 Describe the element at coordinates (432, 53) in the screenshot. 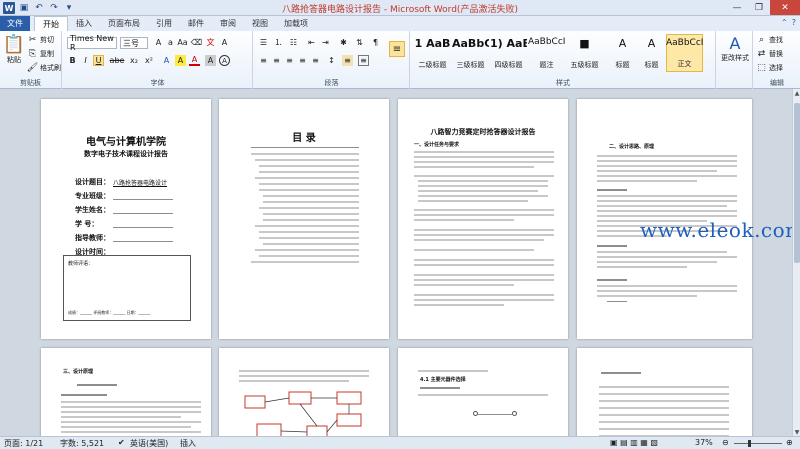

I see `style-heading2: 1 AaB 二级标题` at that location.